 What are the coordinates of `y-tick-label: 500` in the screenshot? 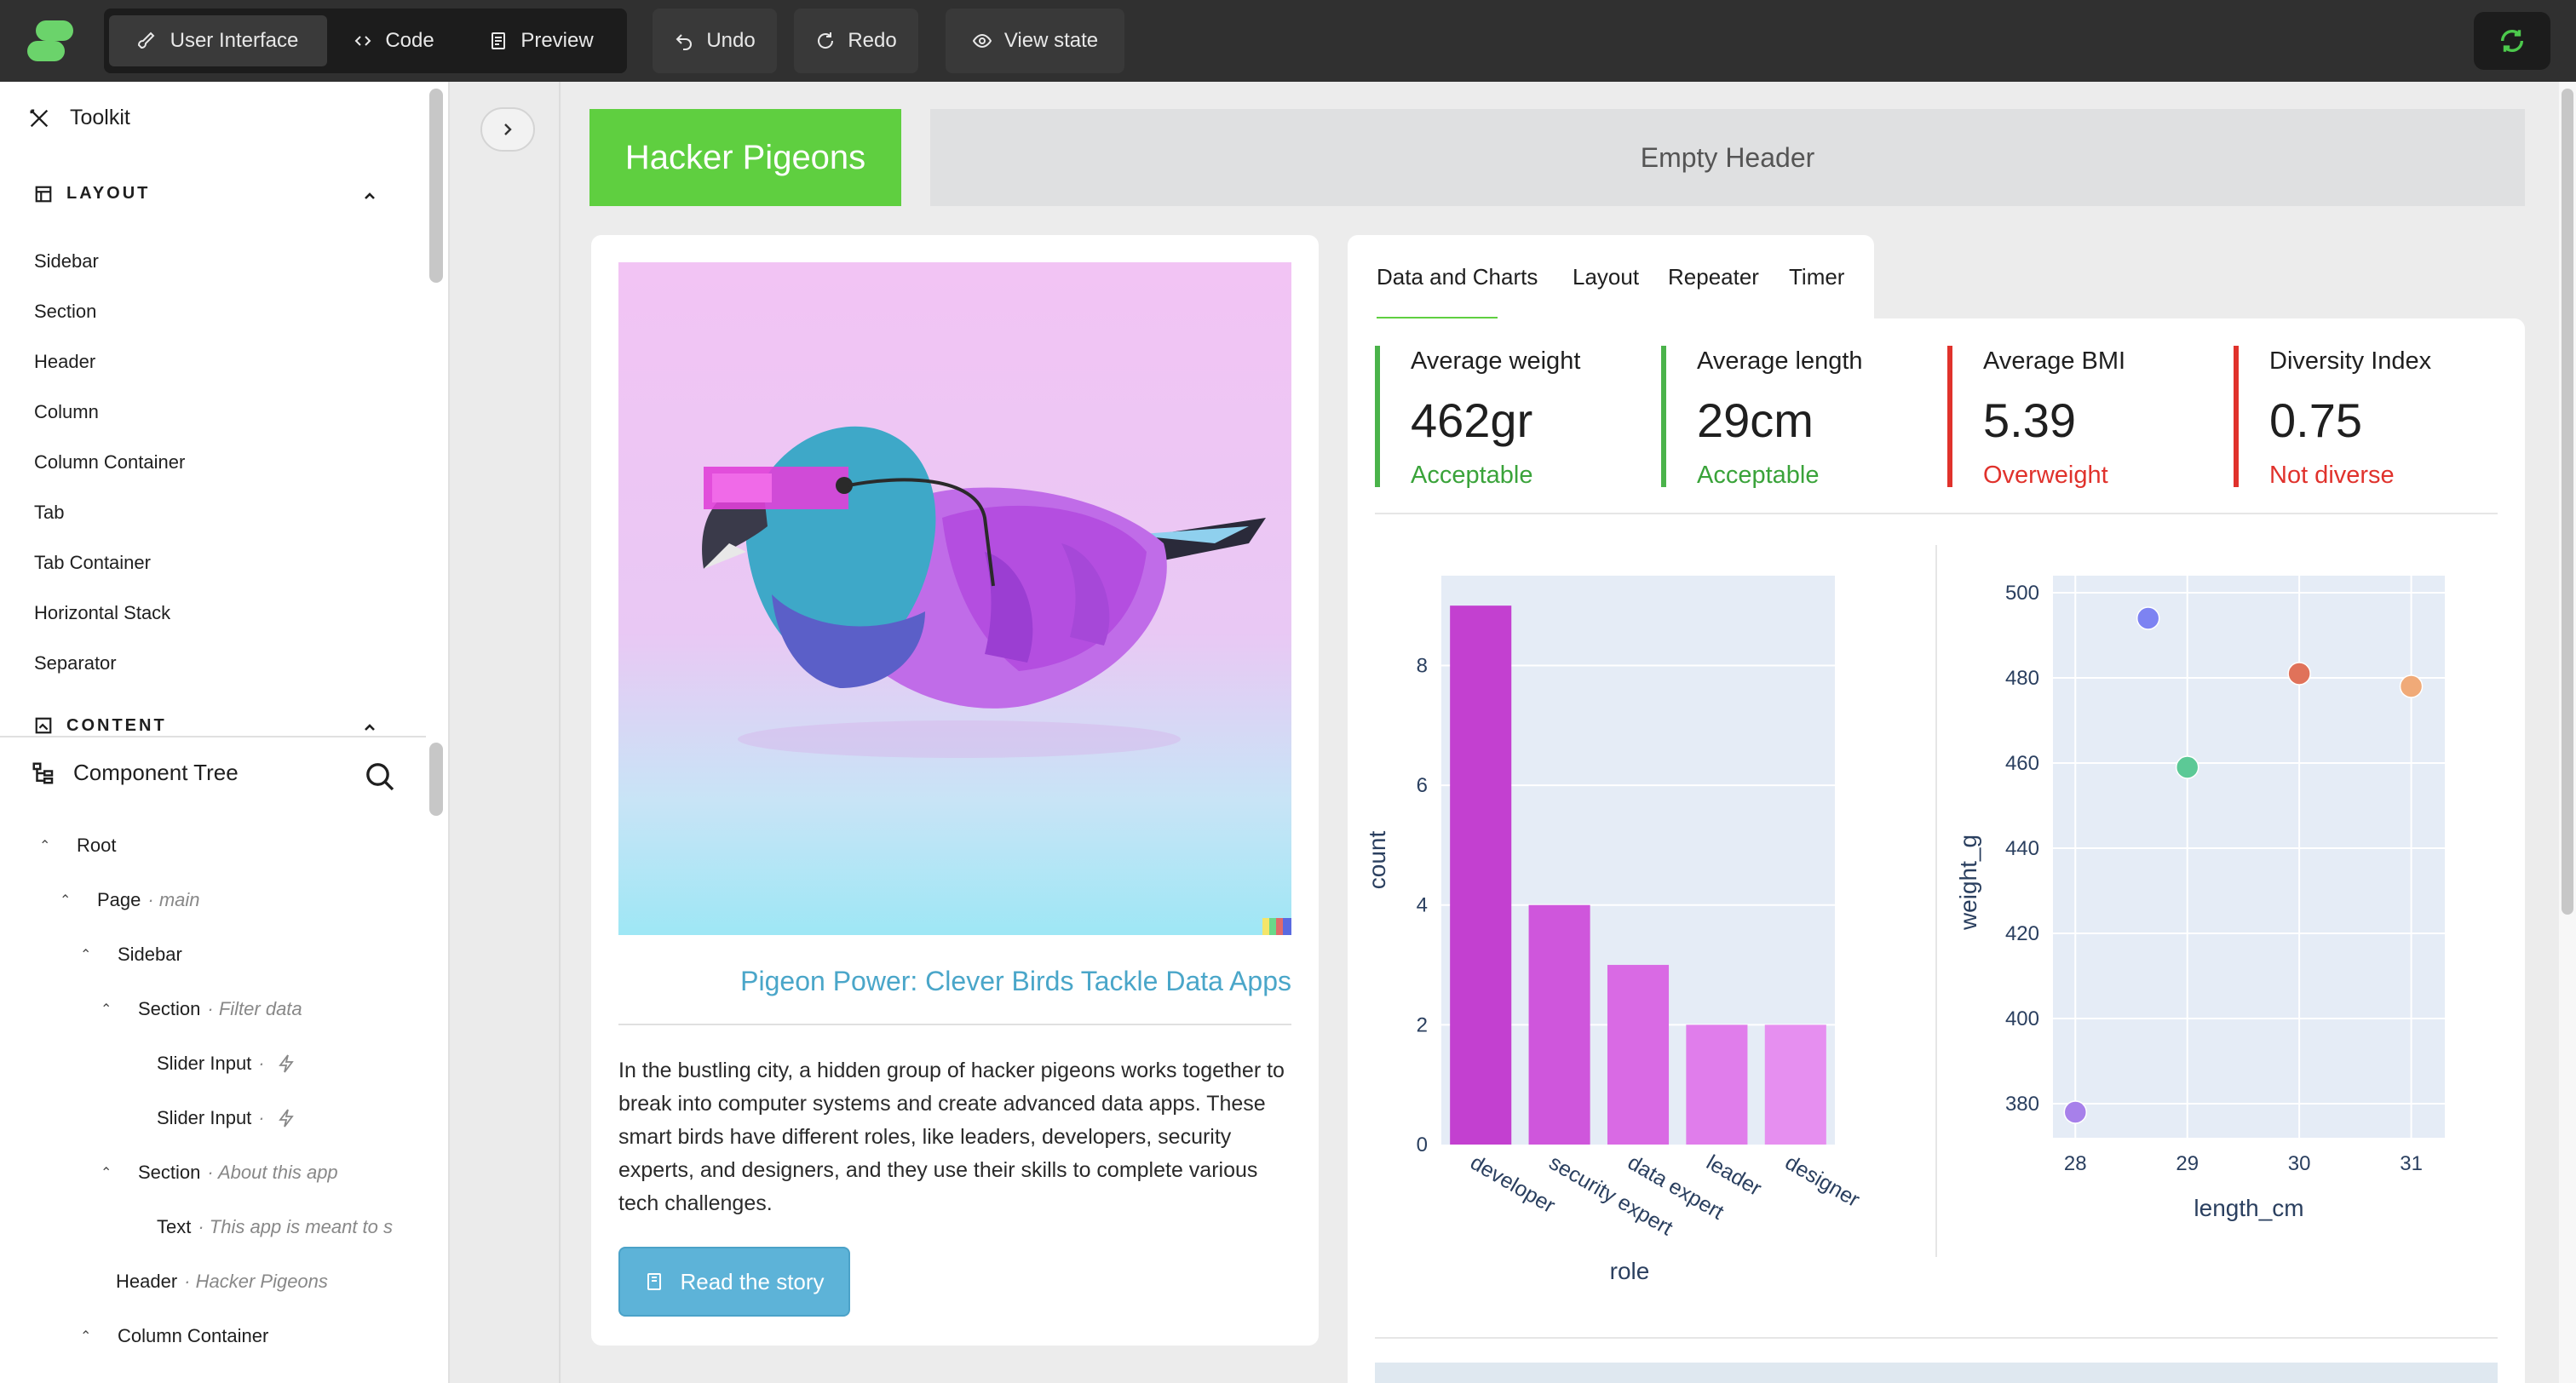 It's located at (2022, 593).